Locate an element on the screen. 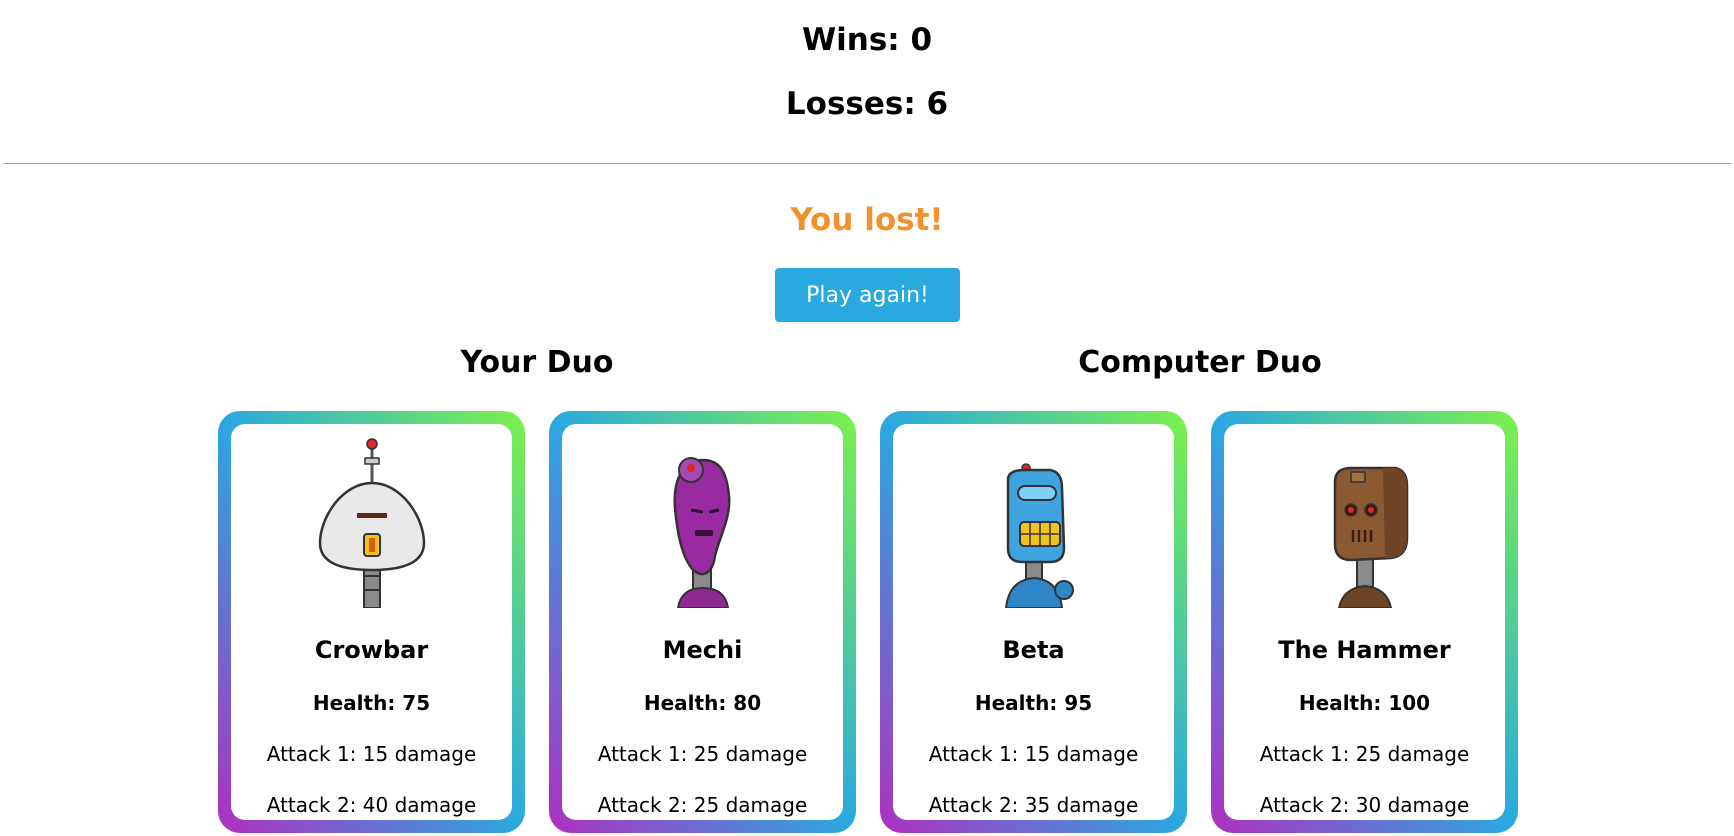 The height and width of the screenshot is (836, 1734). robot-name: Crowbar is located at coordinates (371, 650).